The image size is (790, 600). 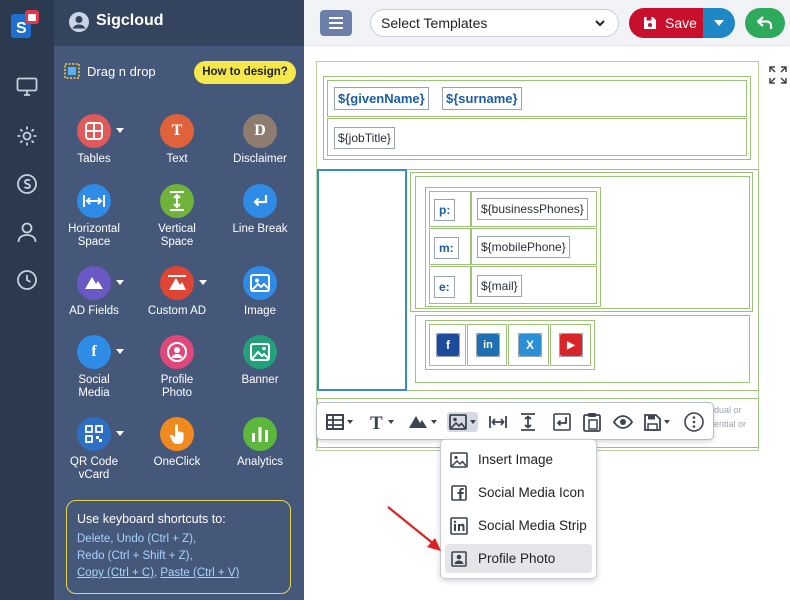 I want to click on given-name-field: ${givenName}, so click(x=381, y=98).